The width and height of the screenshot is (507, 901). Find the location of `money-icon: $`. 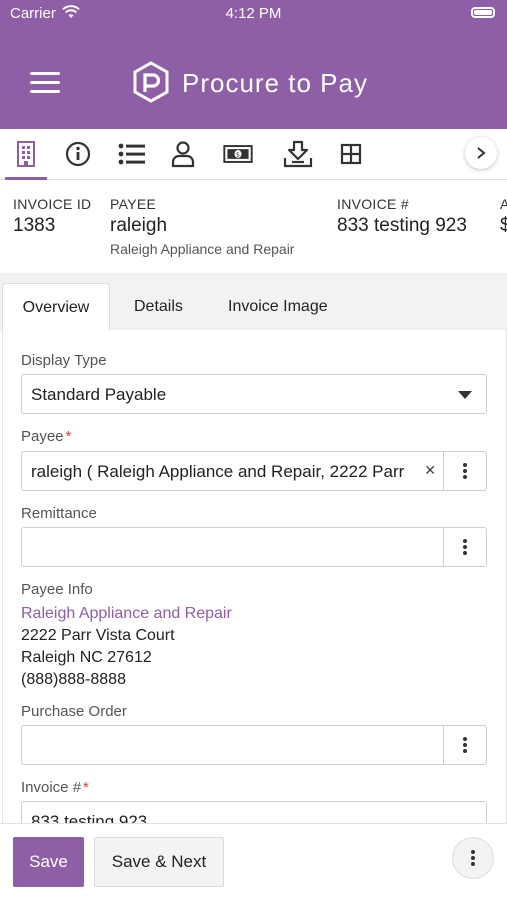

money-icon: $ is located at coordinates (238, 154).